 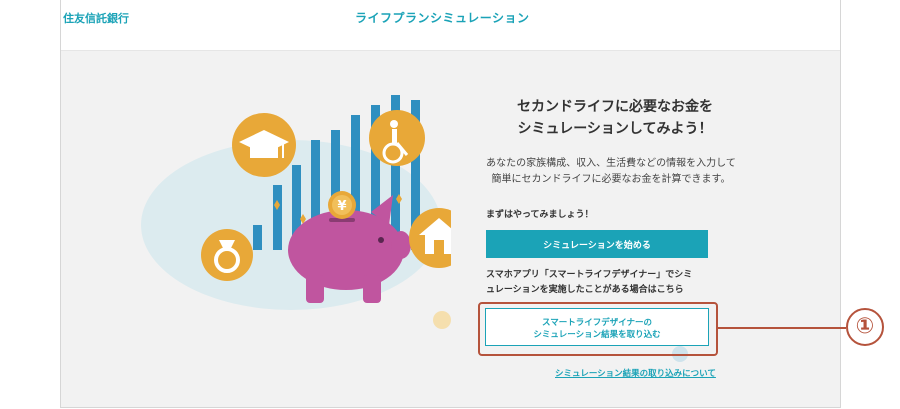 What do you see at coordinates (611, 163) in the screenshot?
I see `description-line-1: あなたの家族構成、収入、生活費などの情報を入力して` at bounding box center [611, 163].